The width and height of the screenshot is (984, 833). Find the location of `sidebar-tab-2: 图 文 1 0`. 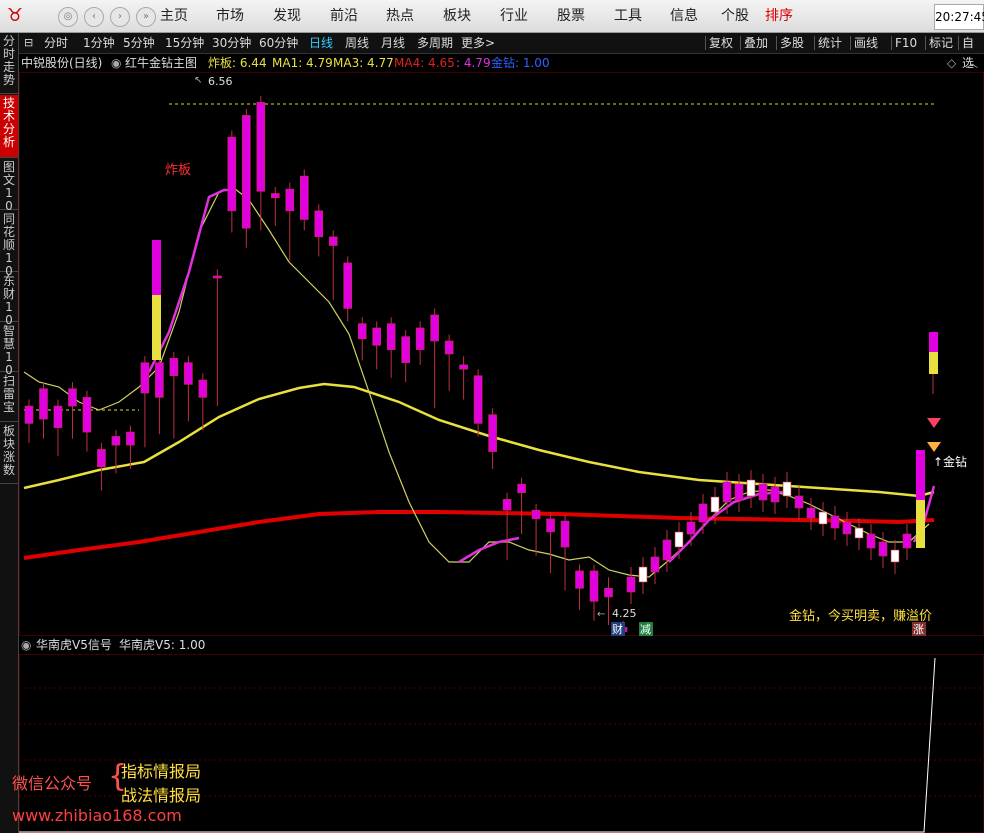

sidebar-tab-2: 图 文 1 0 is located at coordinates (9, 186).